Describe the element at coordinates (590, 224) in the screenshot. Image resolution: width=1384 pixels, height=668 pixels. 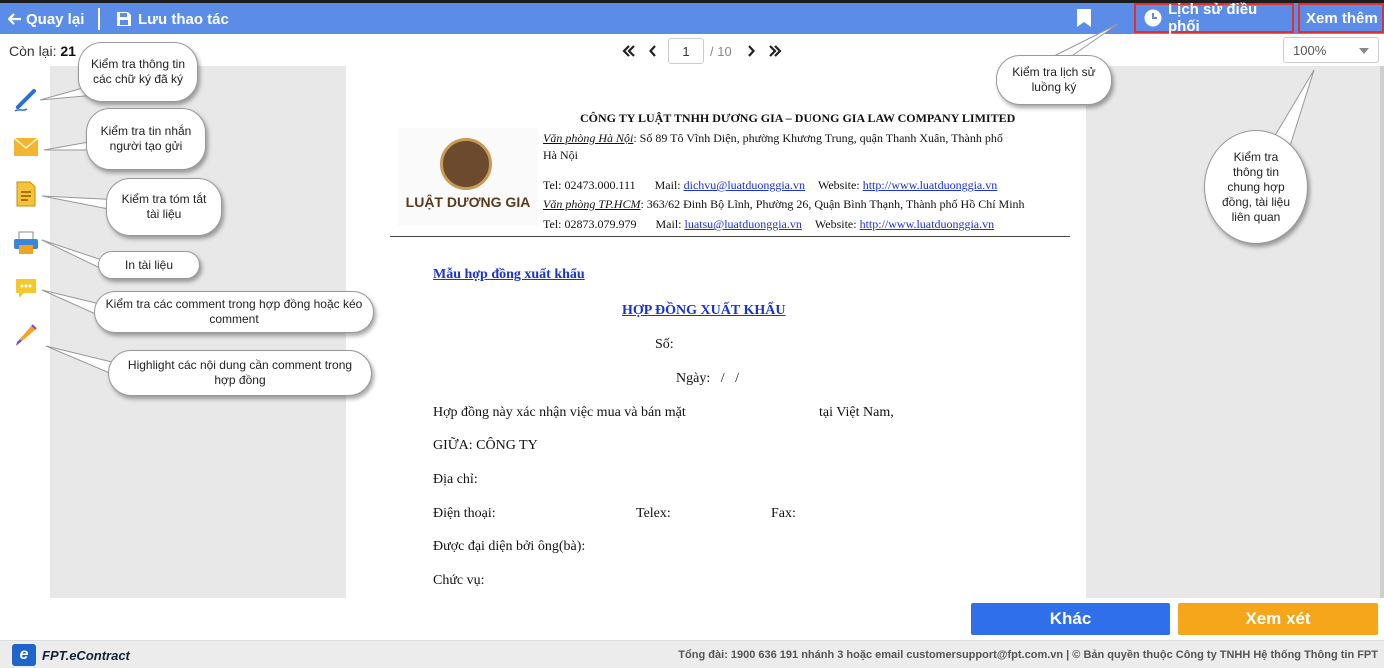
I see `hcm-tel: Tel: 02873.079.979` at that location.